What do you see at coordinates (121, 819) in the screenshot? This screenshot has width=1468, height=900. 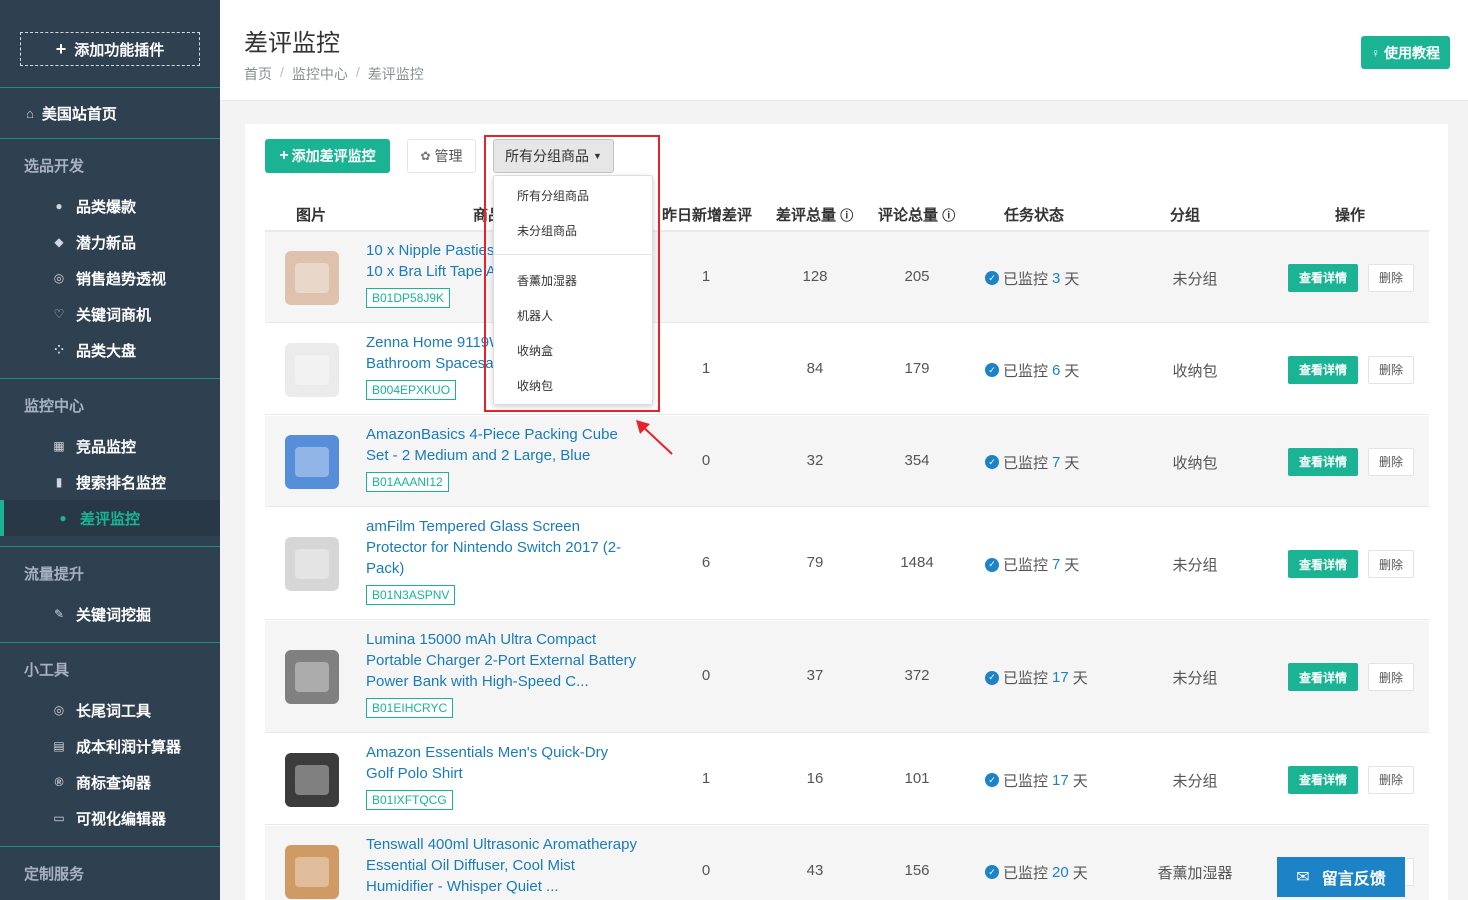 I see `sidebar-item-label: 可视化编辑器` at bounding box center [121, 819].